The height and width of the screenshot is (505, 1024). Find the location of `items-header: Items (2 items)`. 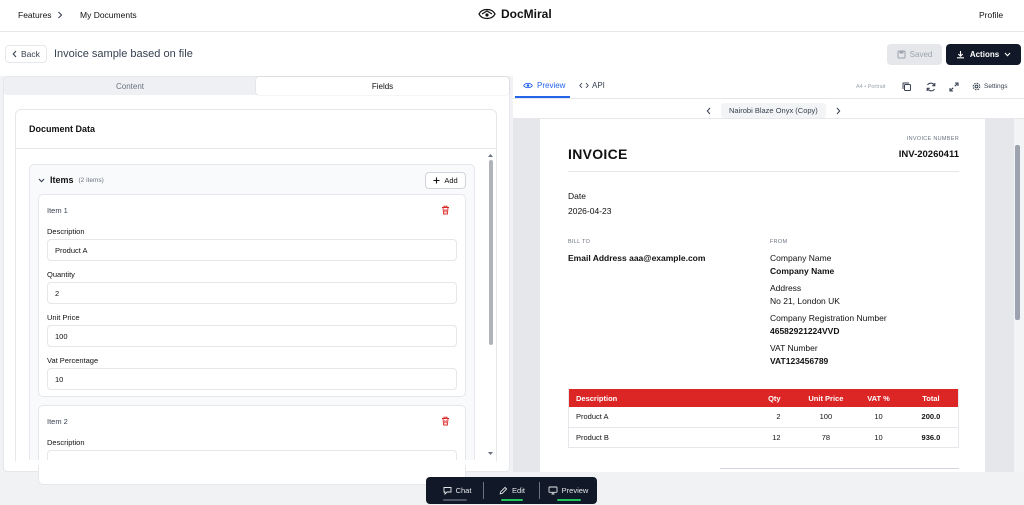

items-header: Items (2 items) is located at coordinates (71, 180).